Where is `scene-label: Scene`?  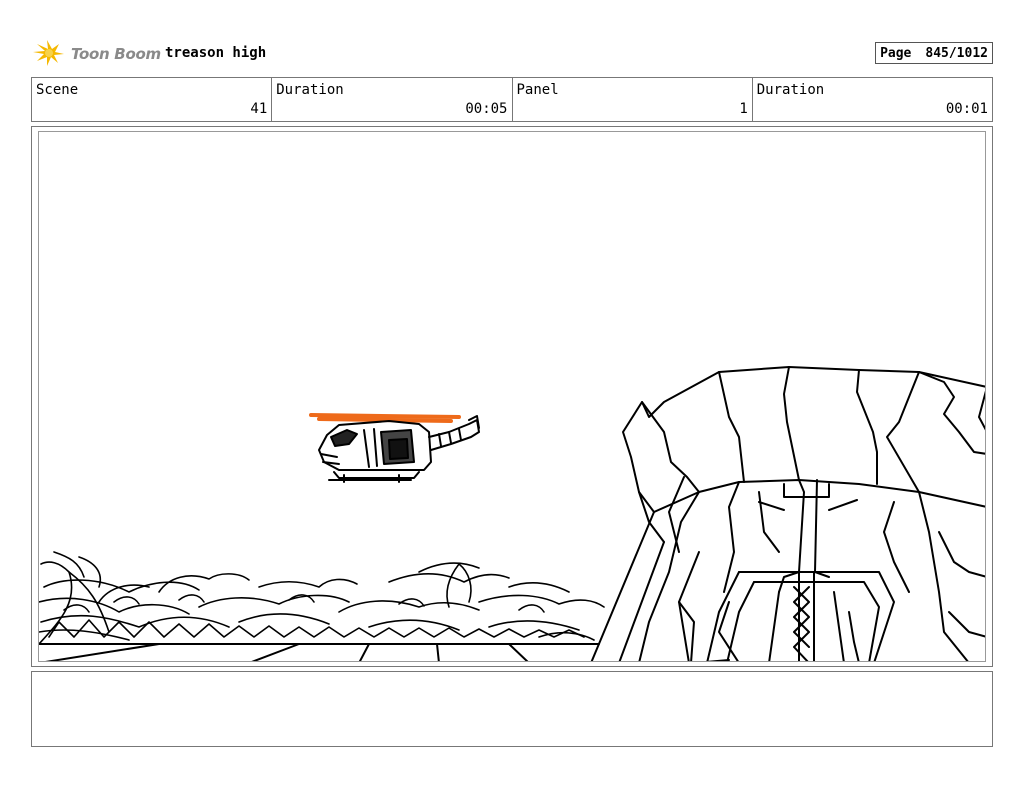 scene-label: Scene is located at coordinates (57, 90).